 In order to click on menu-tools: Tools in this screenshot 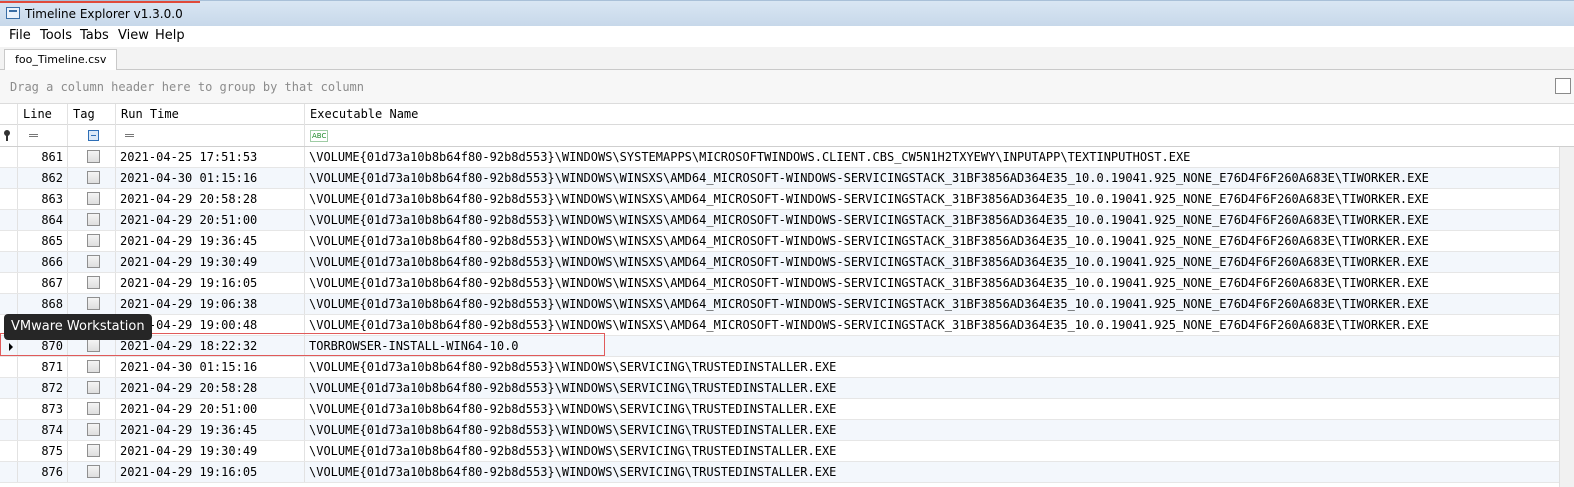, I will do `click(56, 35)`.